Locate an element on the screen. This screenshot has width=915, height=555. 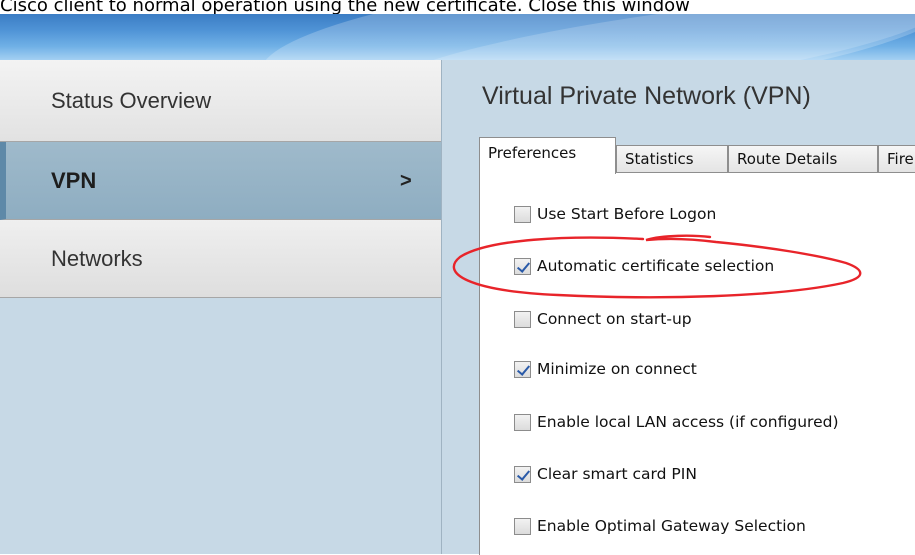
option-minimize-on-connect: Minimize on connect is located at coordinates (605, 369).